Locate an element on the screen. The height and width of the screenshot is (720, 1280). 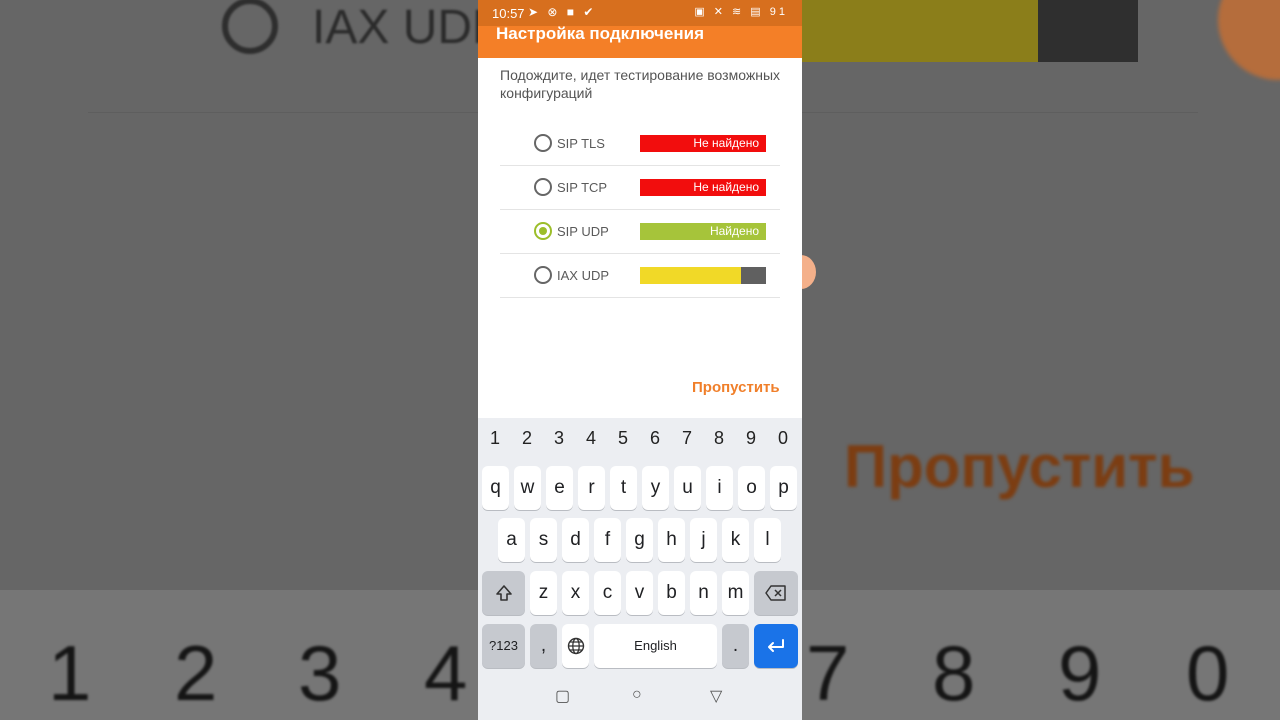
option-row-sip-tcp: SIP TCP Не найдено is located at coordinates (640, 188).